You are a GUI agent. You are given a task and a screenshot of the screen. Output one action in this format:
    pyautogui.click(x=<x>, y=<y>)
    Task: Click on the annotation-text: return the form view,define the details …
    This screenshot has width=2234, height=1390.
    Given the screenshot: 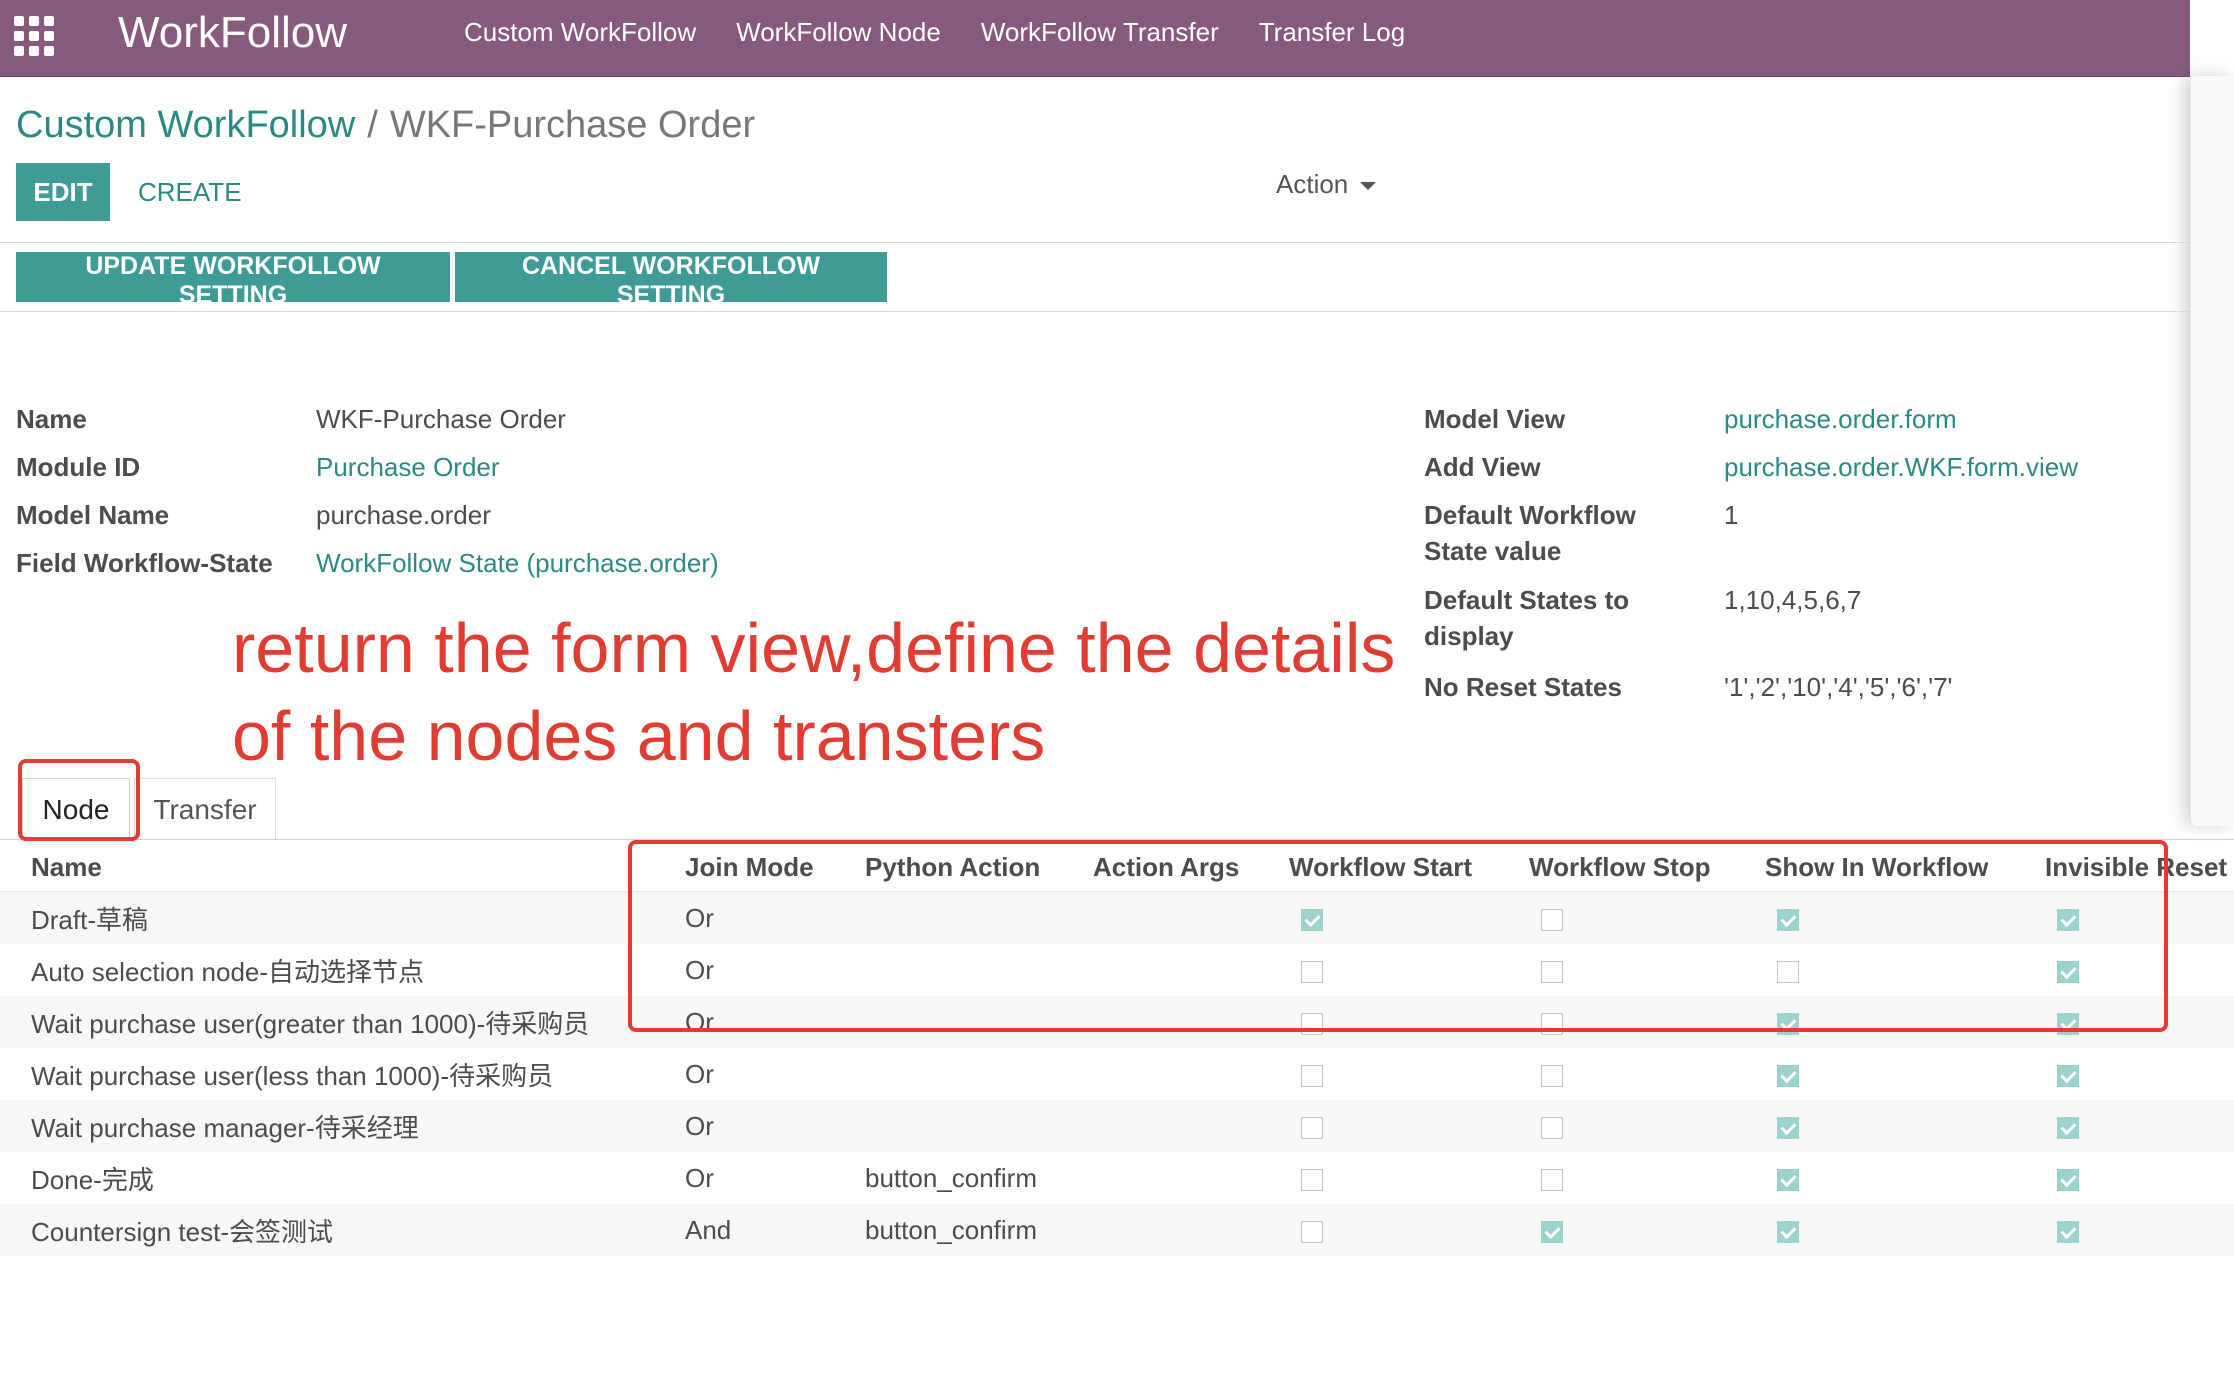 What is the action you would take?
    pyautogui.click(x=822, y=692)
    